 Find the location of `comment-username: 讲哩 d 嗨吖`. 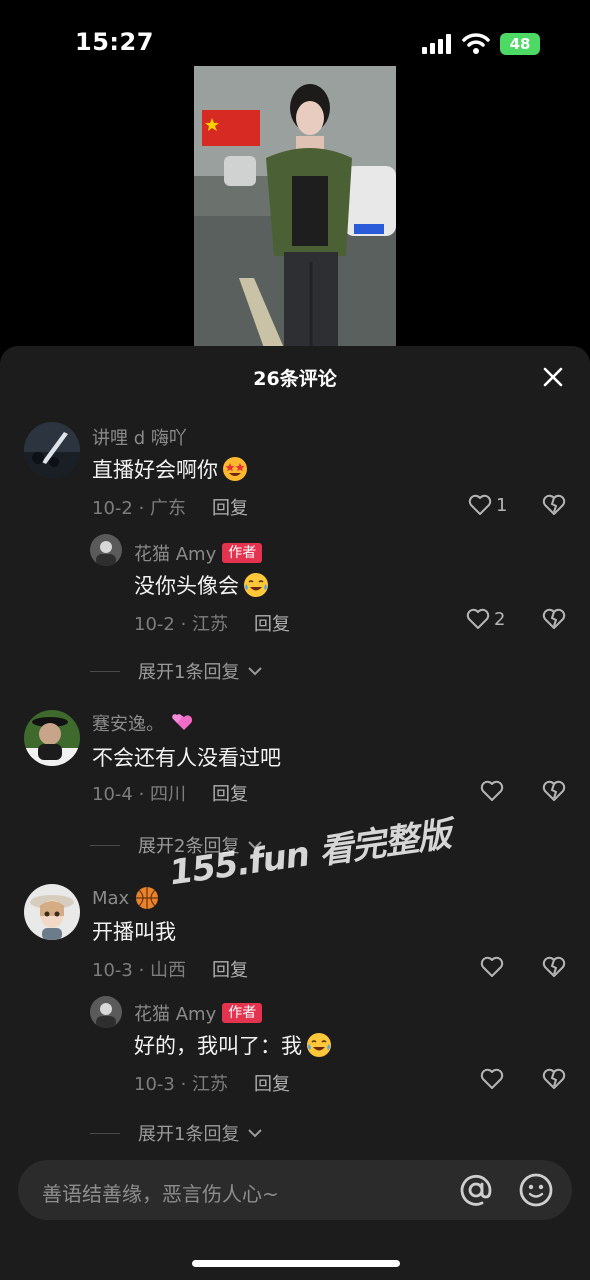

comment-username: 讲哩 d 嗨吖 is located at coordinates (139, 437).